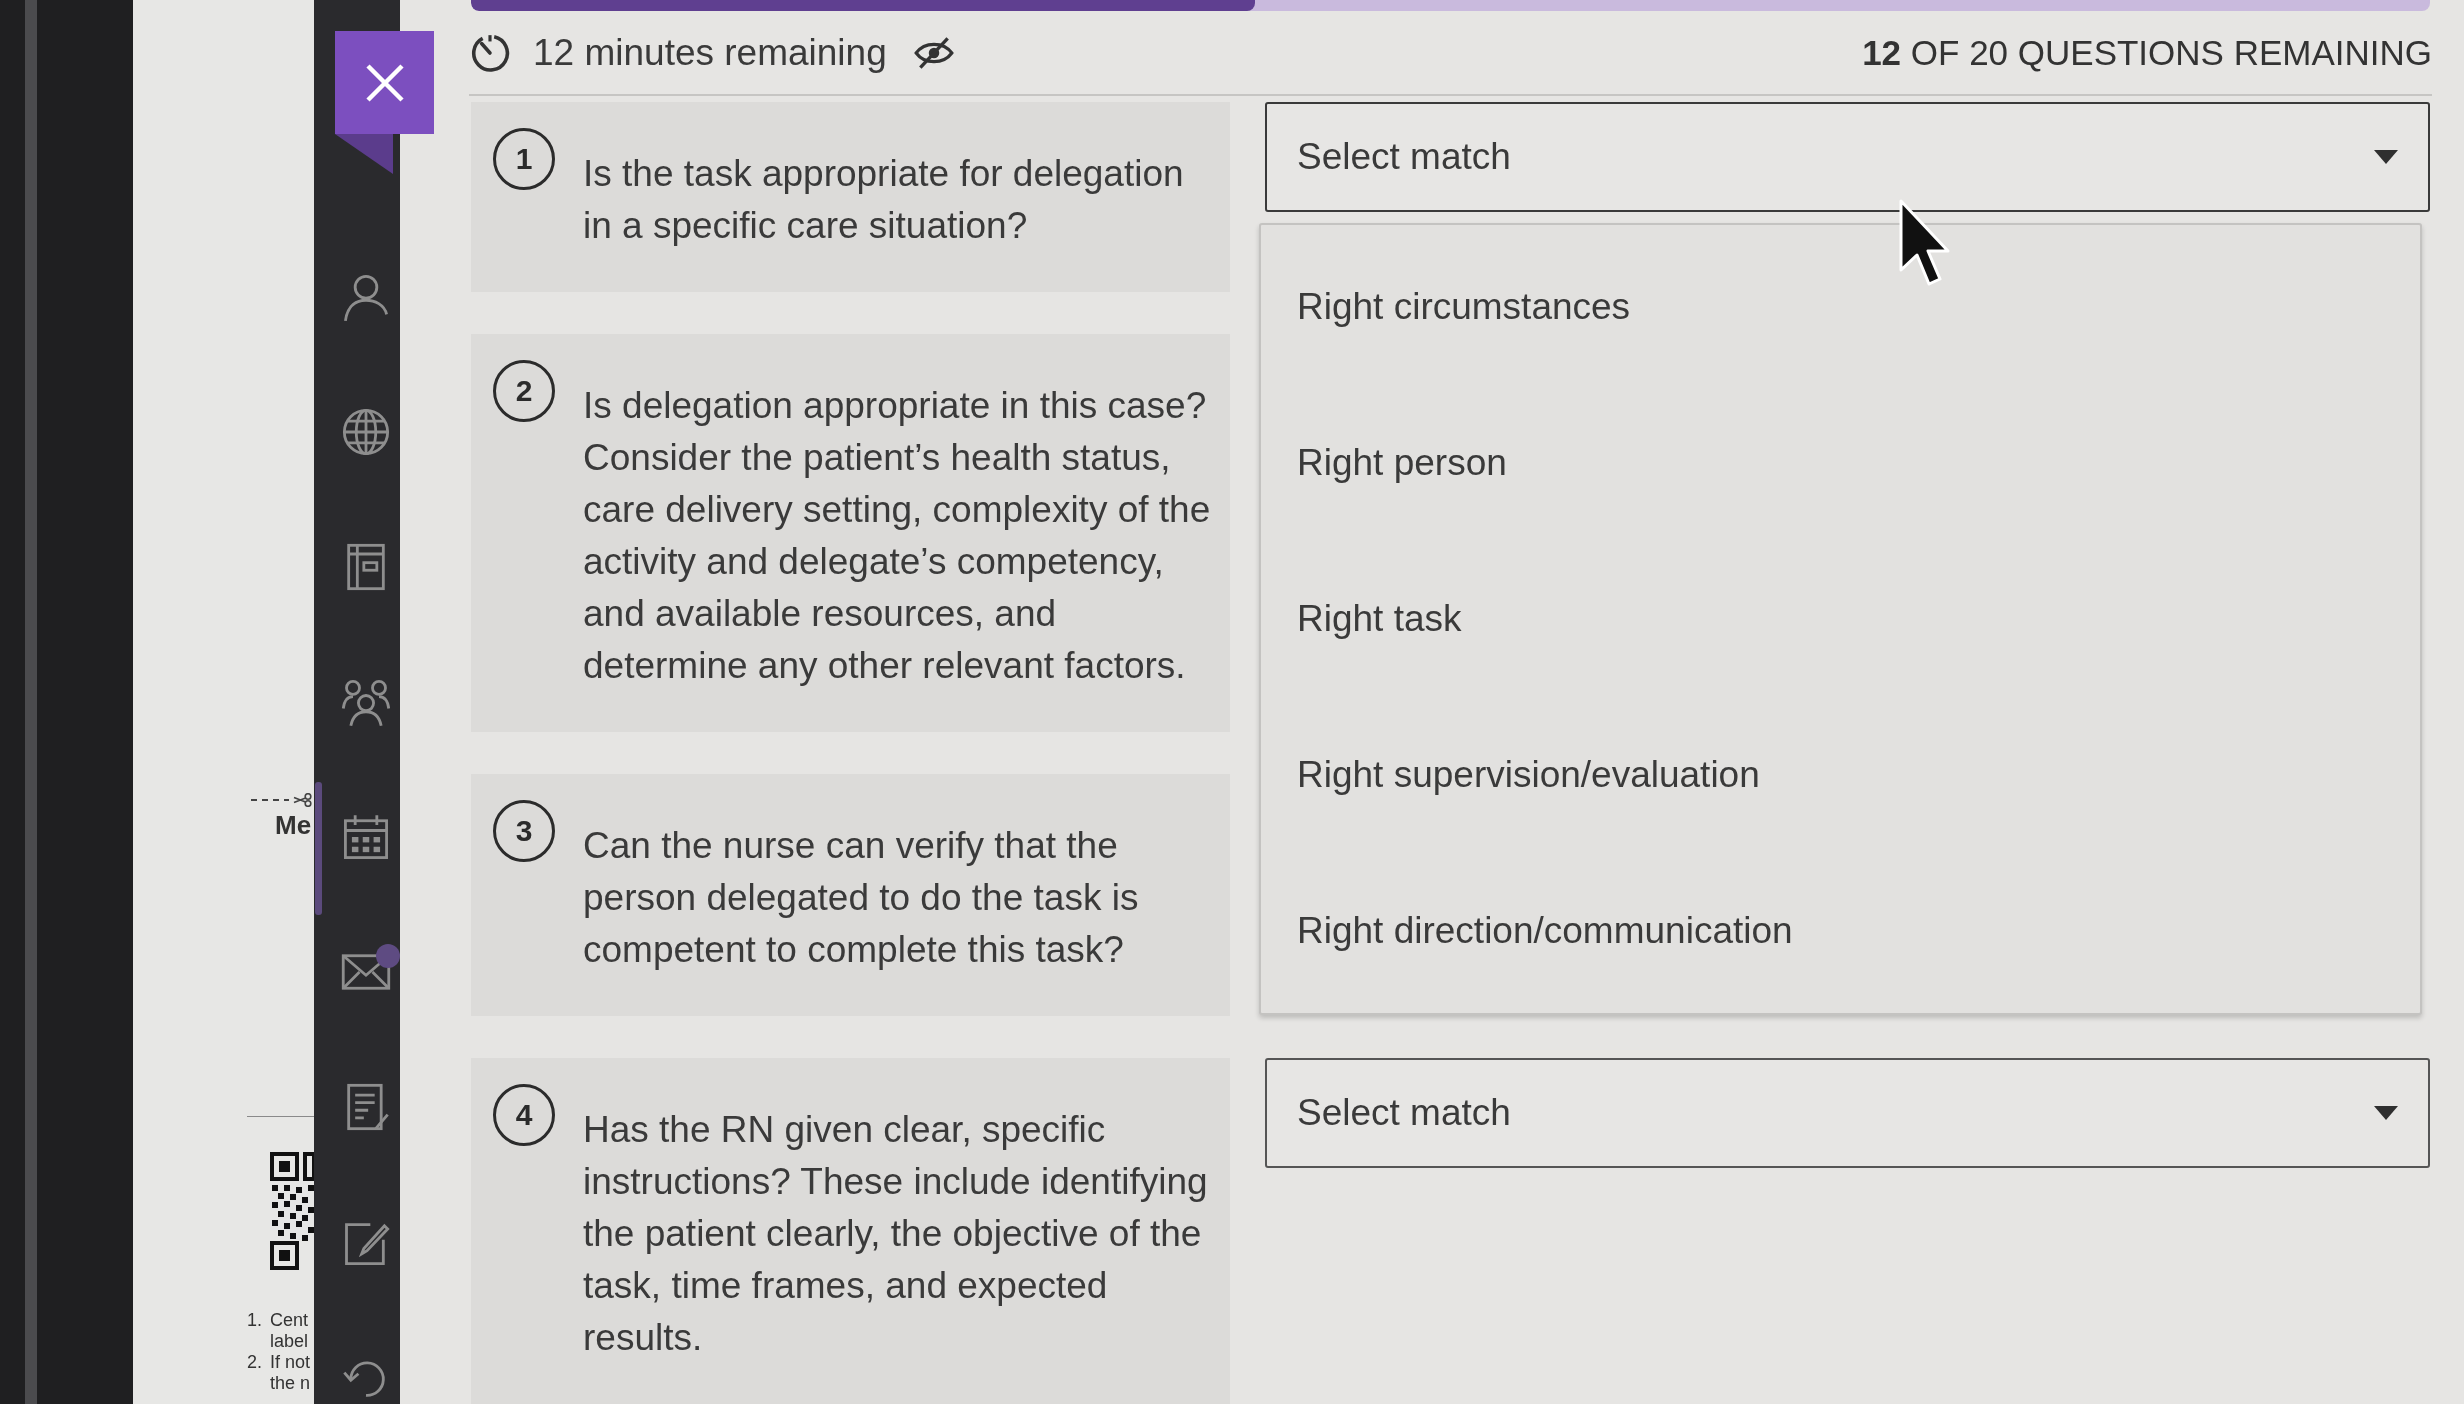  What do you see at coordinates (292, 1211) in the screenshot?
I see `qr-code-icon` at bounding box center [292, 1211].